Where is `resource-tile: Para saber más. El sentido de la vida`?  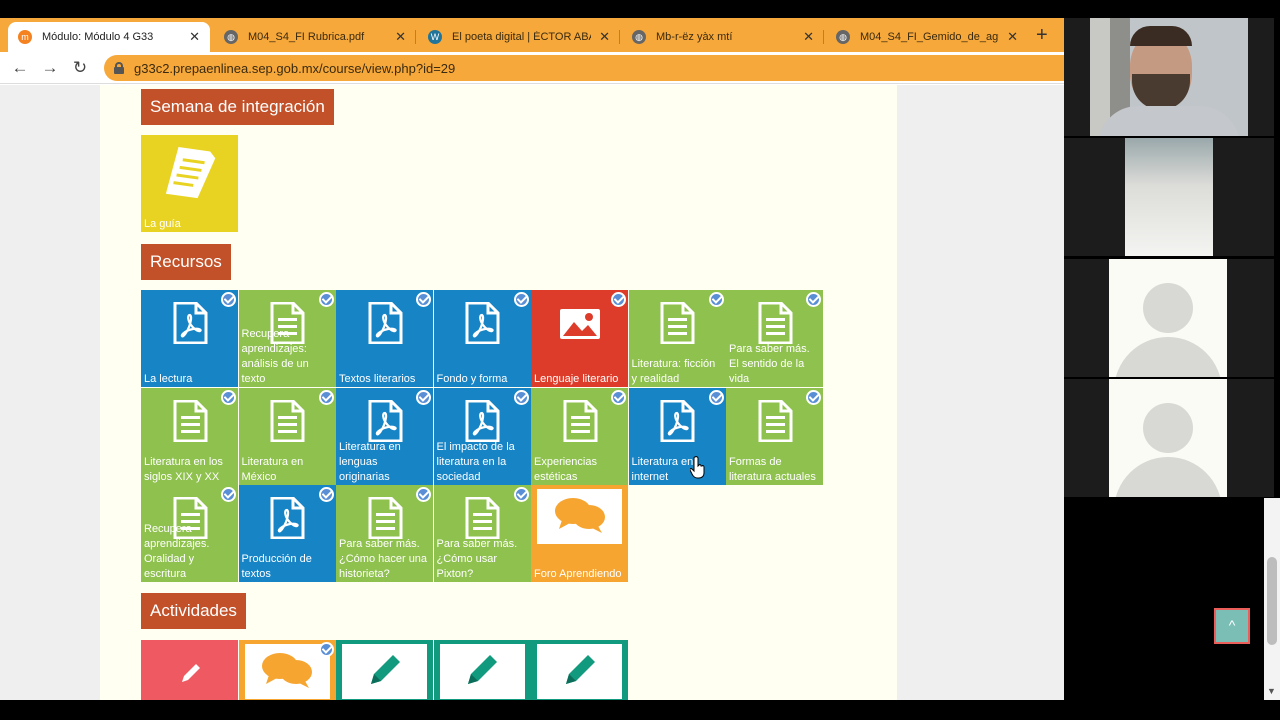 resource-tile: Para saber más. El sentido de la vida is located at coordinates (774, 338).